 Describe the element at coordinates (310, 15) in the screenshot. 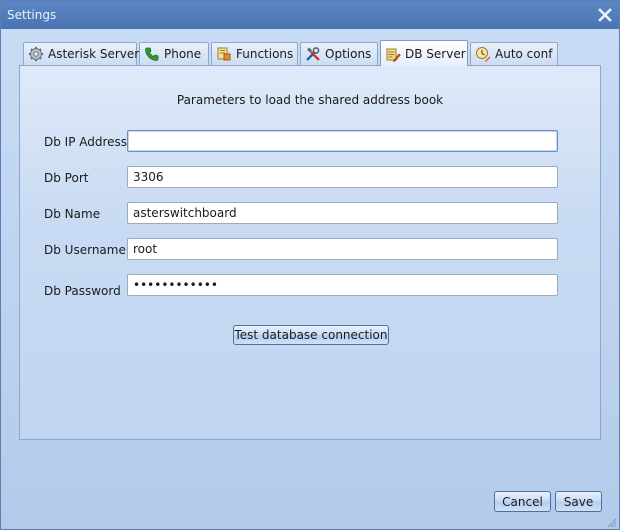

I see `title-bar: Settings` at that location.